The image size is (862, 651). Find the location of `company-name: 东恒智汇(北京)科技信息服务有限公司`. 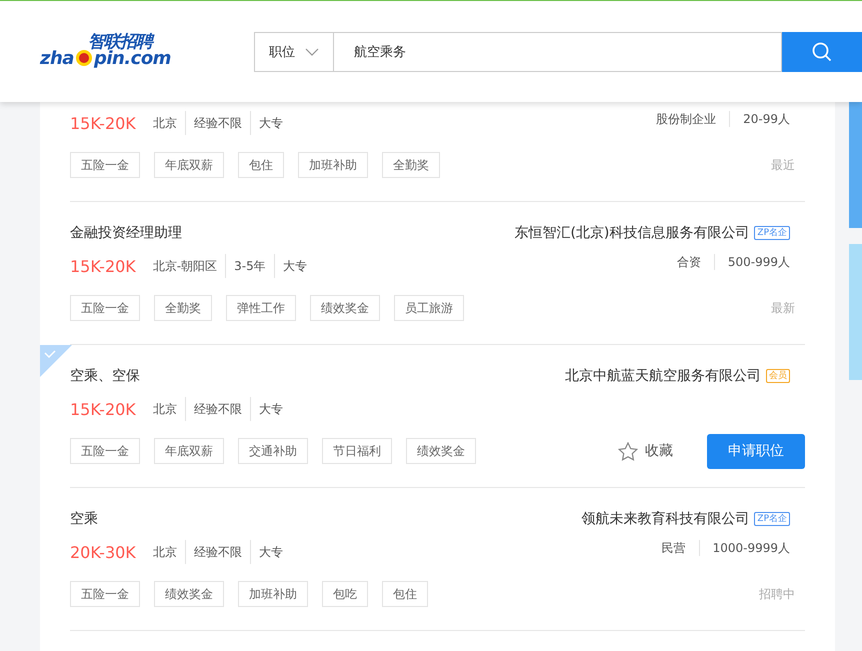

company-name: 东恒智汇(北京)科技信息服务有限公司 is located at coordinates (632, 233).